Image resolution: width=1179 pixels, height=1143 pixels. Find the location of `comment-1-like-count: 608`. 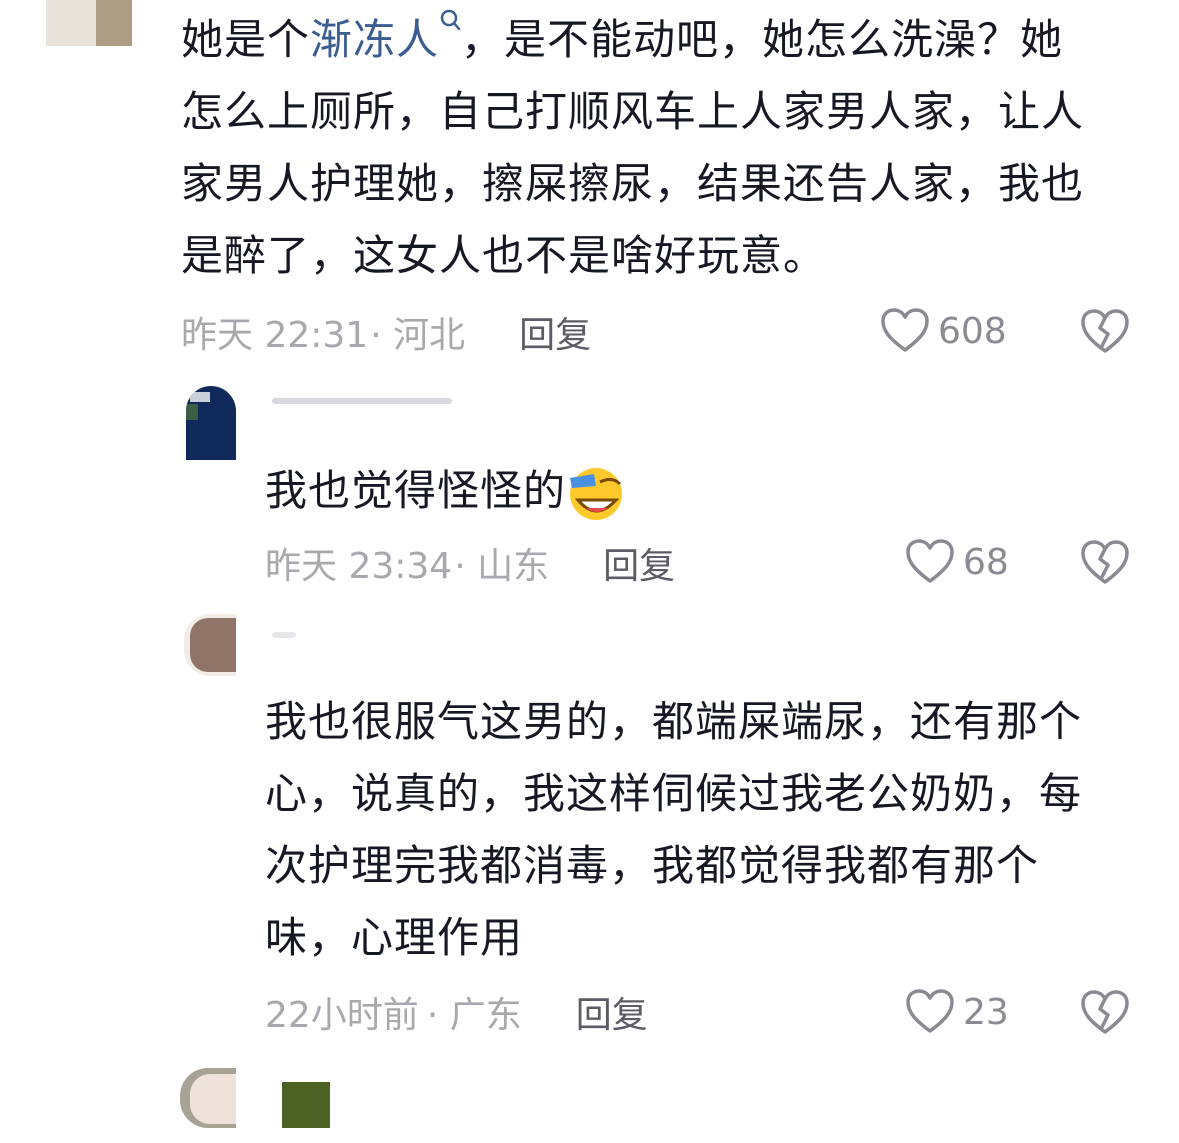

comment-1-like-count: 608 is located at coordinates (972, 331).